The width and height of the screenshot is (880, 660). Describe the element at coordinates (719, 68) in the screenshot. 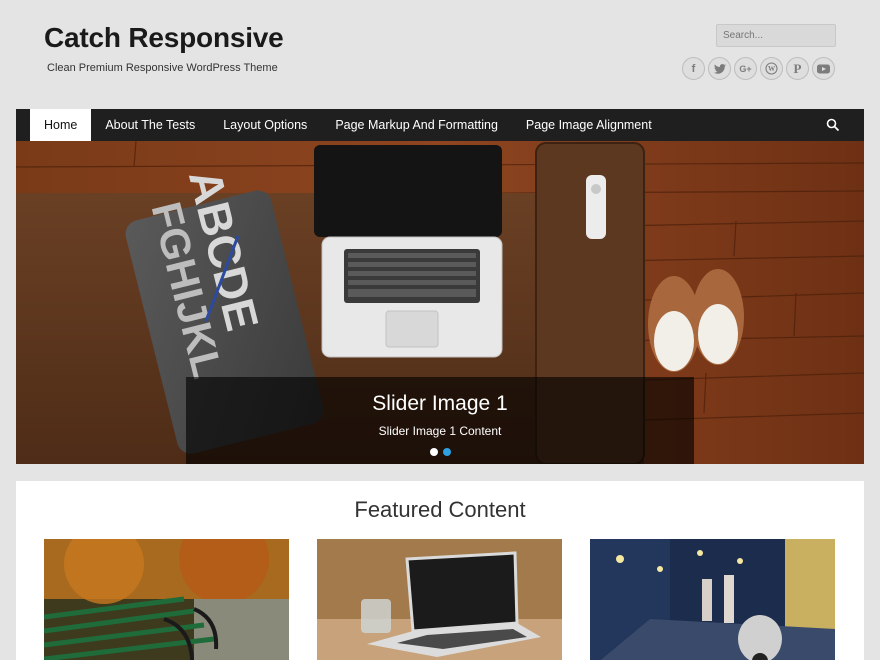

I see `twitter-icon` at that location.